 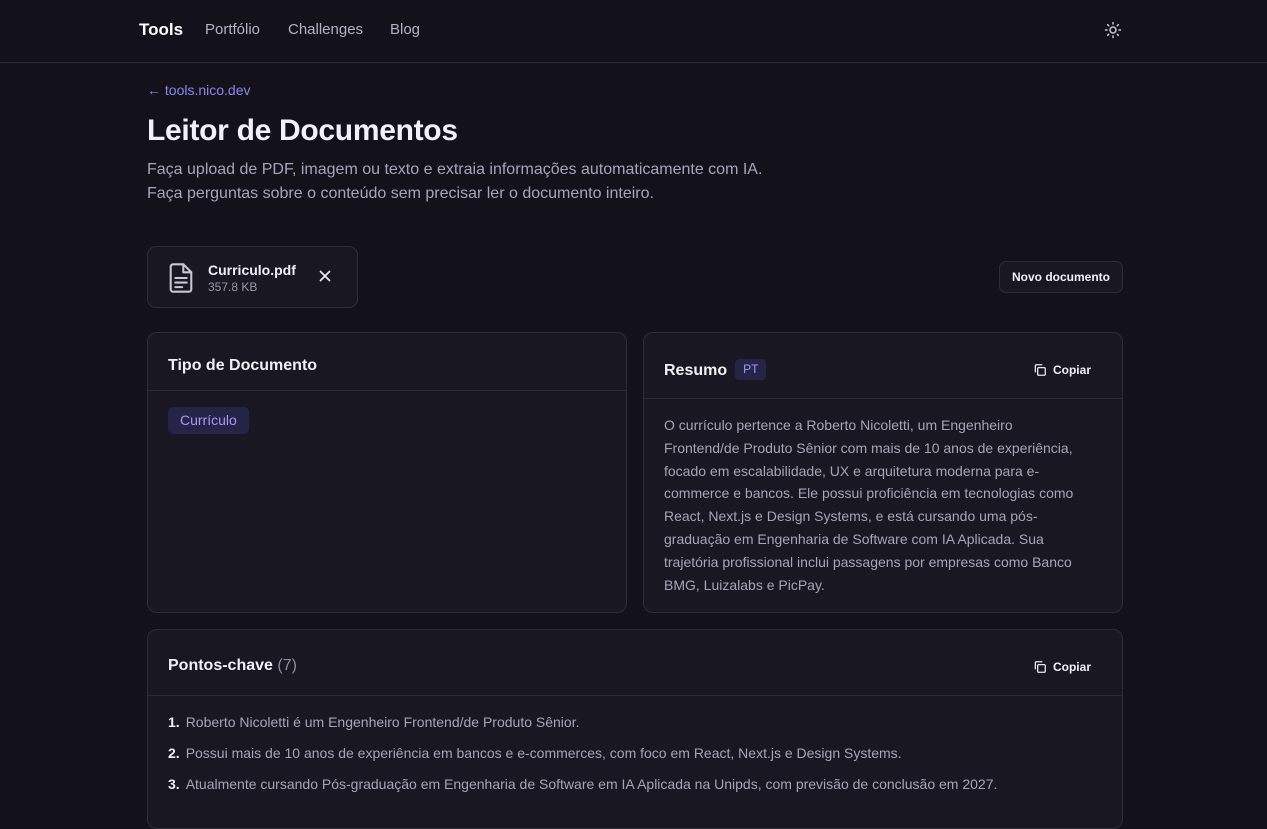 I want to click on language-badge: PT, so click(x=751, y=369).